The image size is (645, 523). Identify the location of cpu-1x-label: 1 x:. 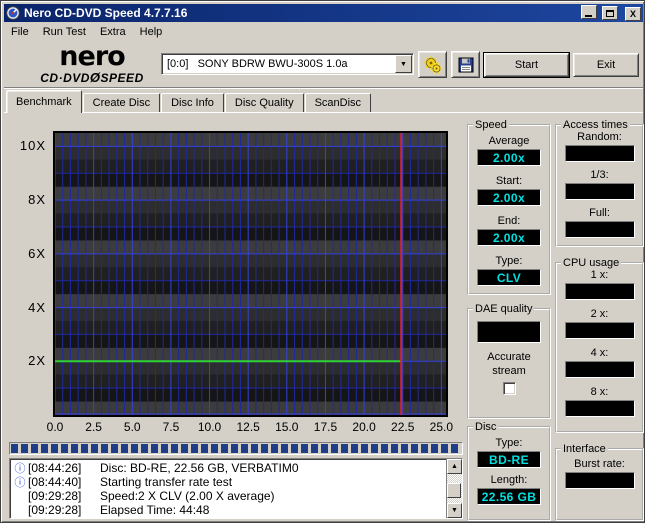
(599, 275).